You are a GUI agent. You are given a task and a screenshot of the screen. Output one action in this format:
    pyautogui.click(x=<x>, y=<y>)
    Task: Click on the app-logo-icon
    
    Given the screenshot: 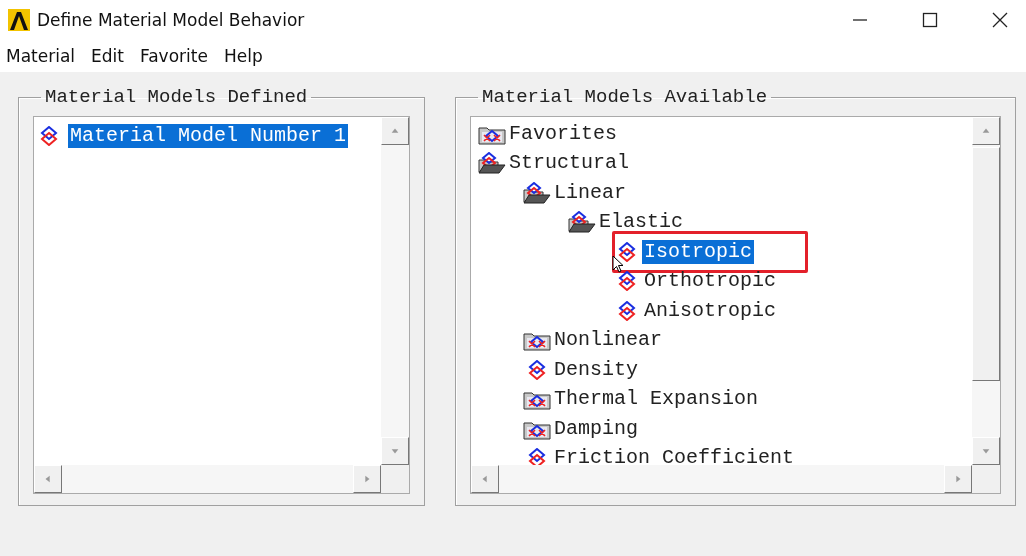 What is the action you would take?
    pyautogui.click(x=19, y=20)
    